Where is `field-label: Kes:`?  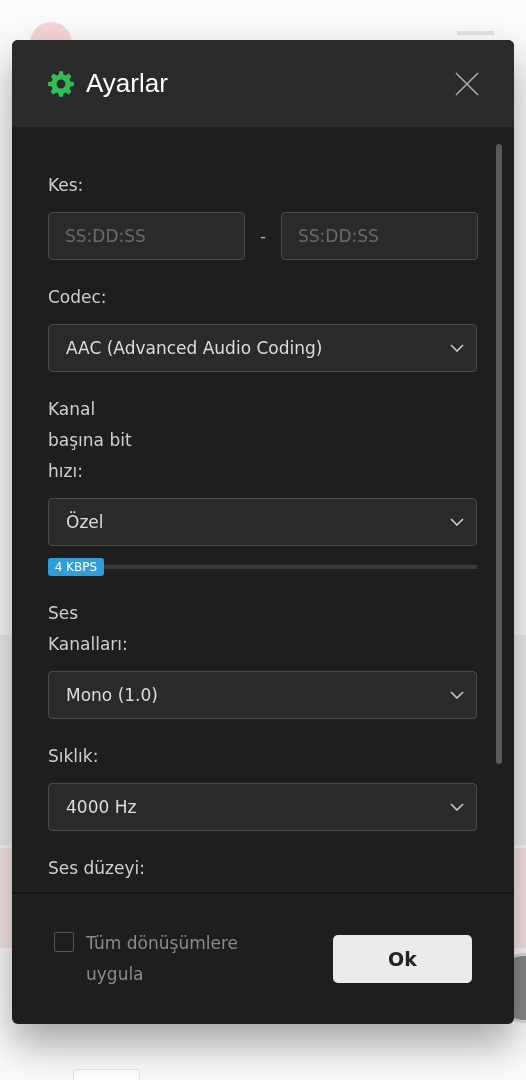 field-label: Kes: is located at coordinates (66, 185).